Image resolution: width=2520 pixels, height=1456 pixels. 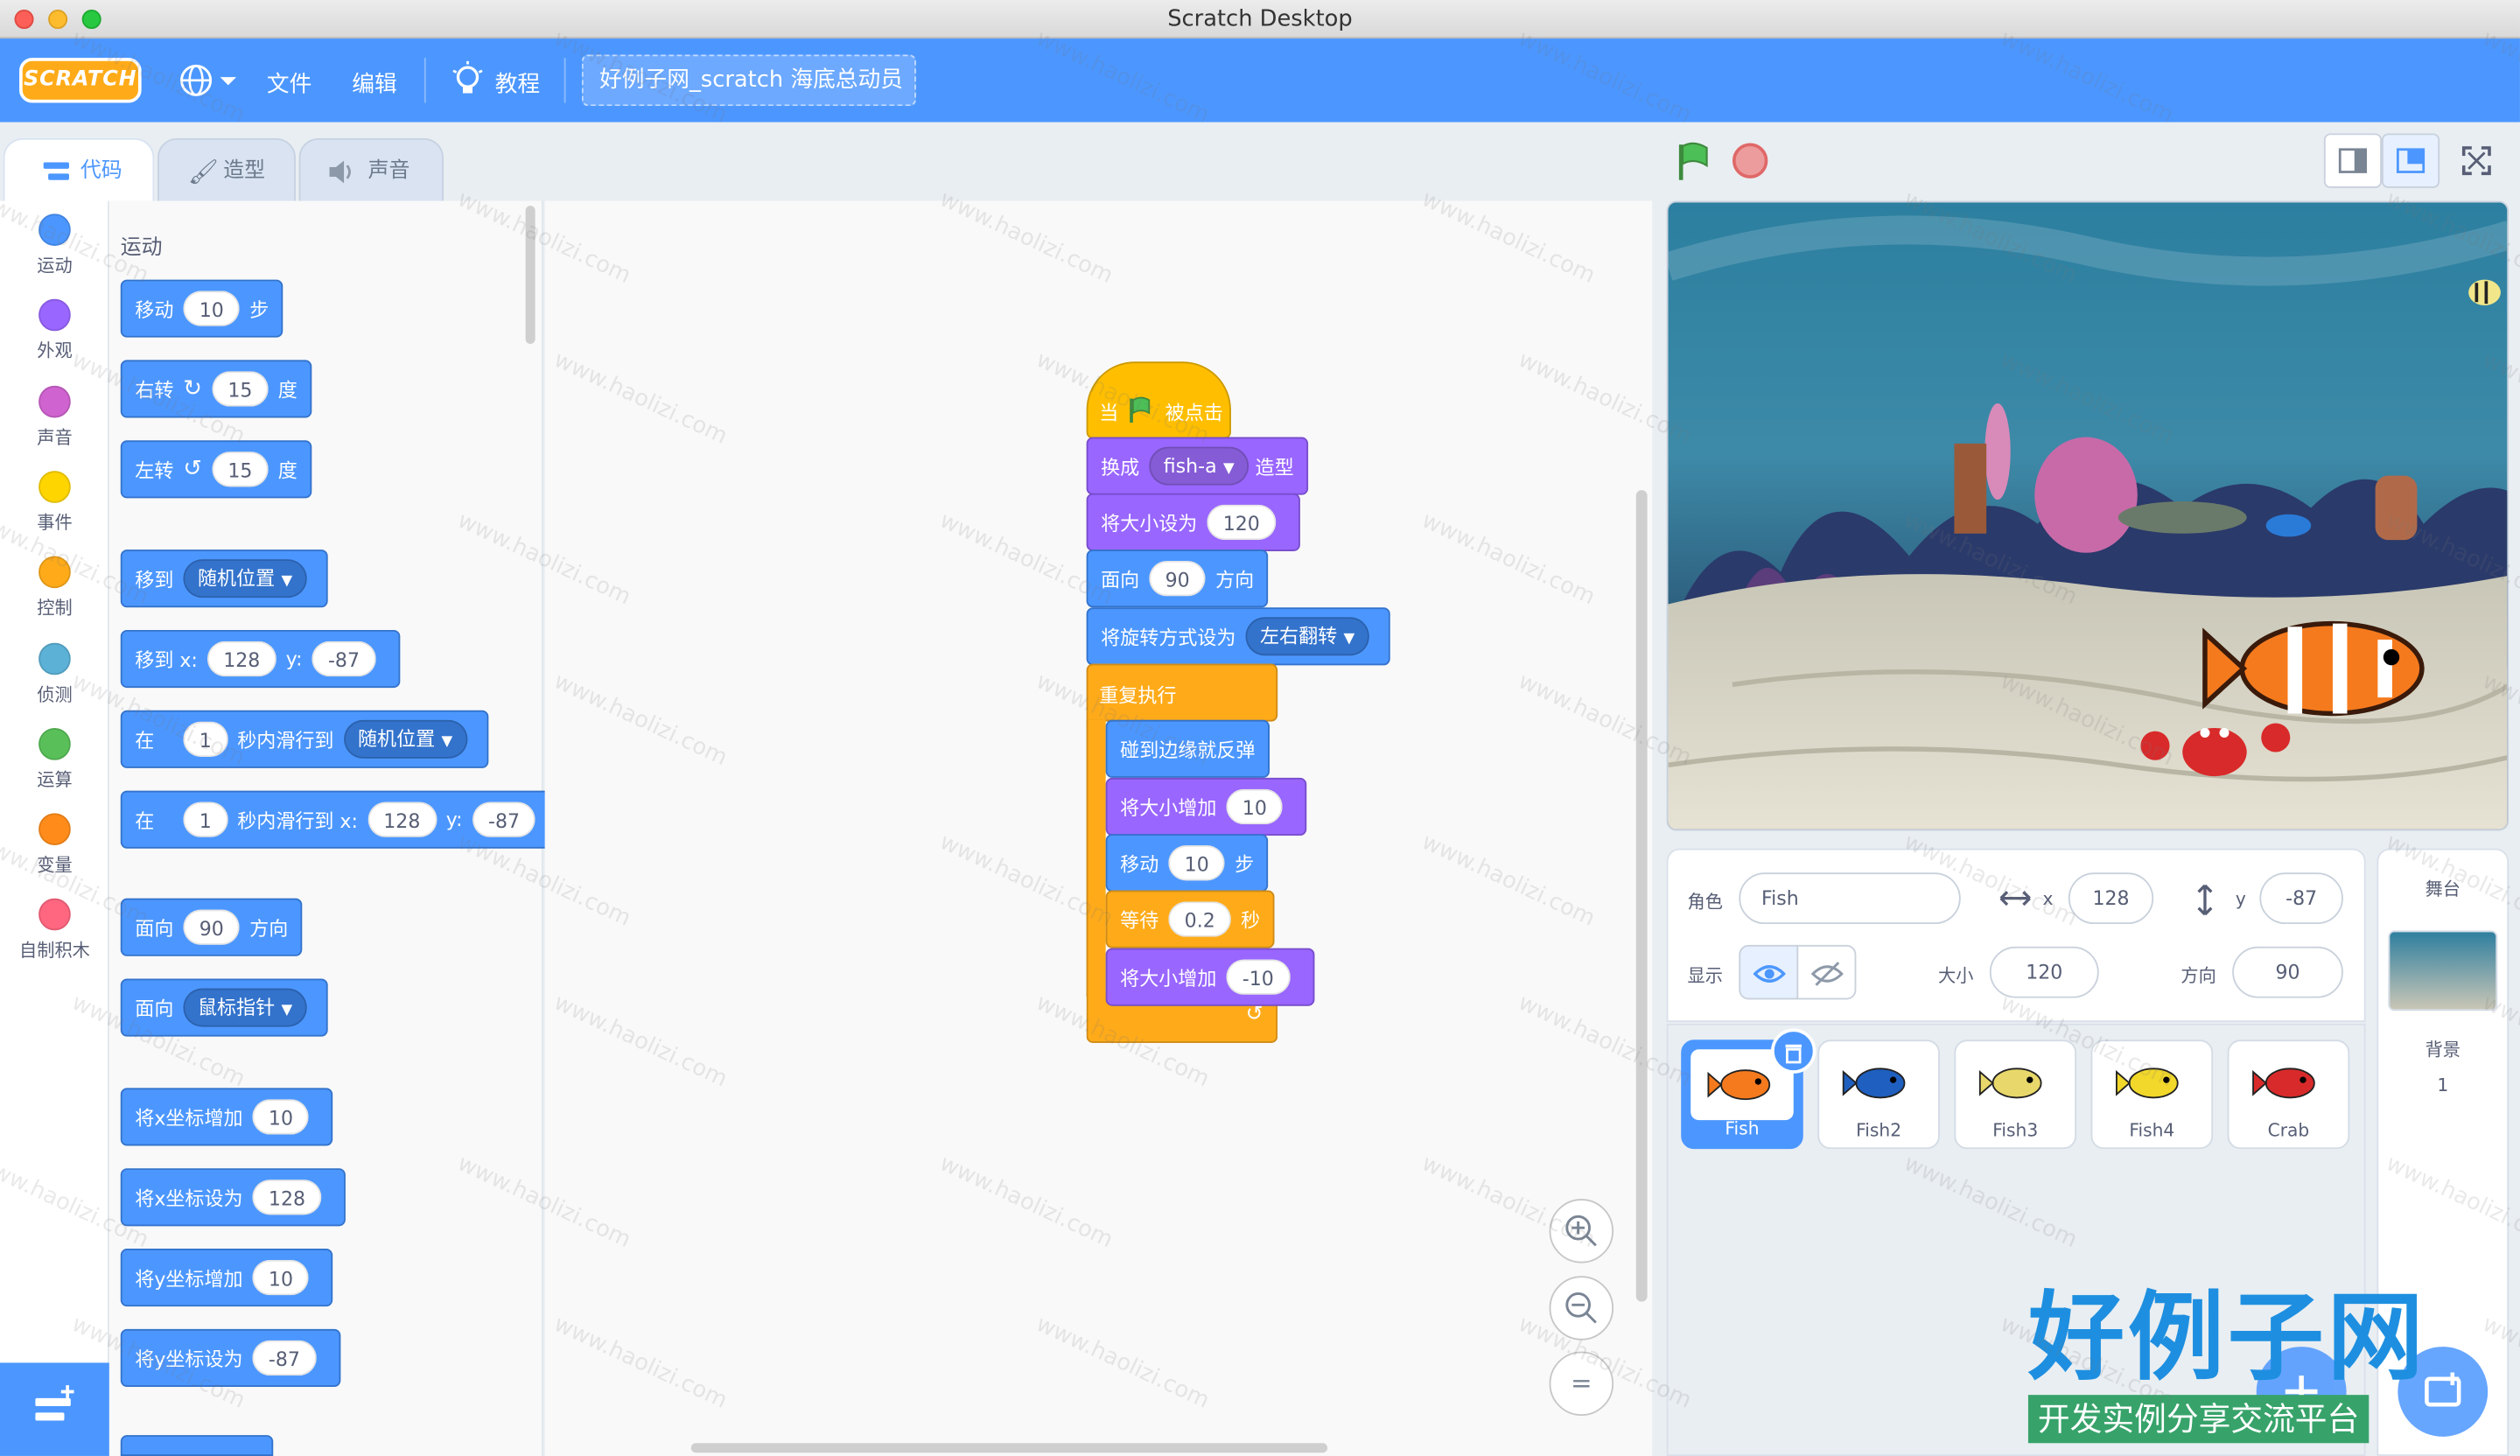 I want to click on project-title-input: 好例子网_scratch 海底总动员, so click(x=748, y=80).